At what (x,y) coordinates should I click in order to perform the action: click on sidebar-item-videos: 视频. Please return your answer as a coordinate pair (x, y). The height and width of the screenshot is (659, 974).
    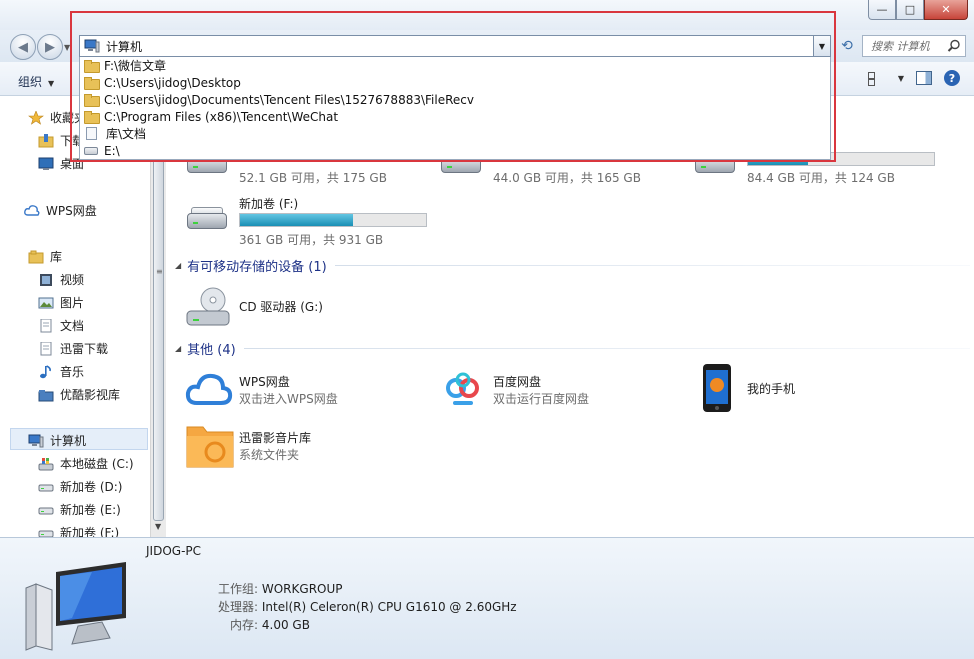
    Looking at the image, I should click on (61, 279).